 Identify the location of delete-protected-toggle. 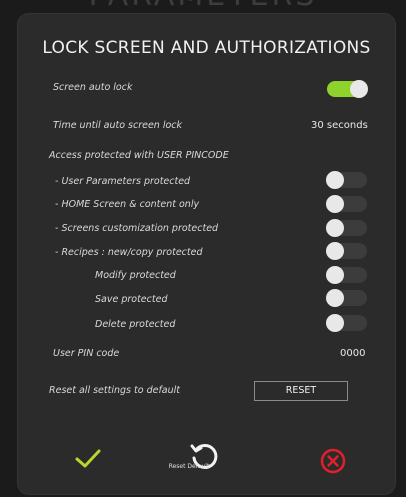
(346, 323).